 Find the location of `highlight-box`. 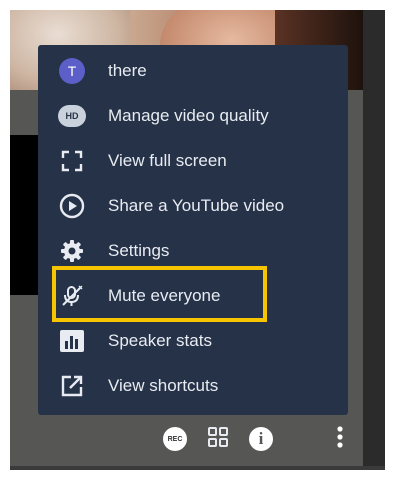

highlight-box is located at coordinates (159, 294).